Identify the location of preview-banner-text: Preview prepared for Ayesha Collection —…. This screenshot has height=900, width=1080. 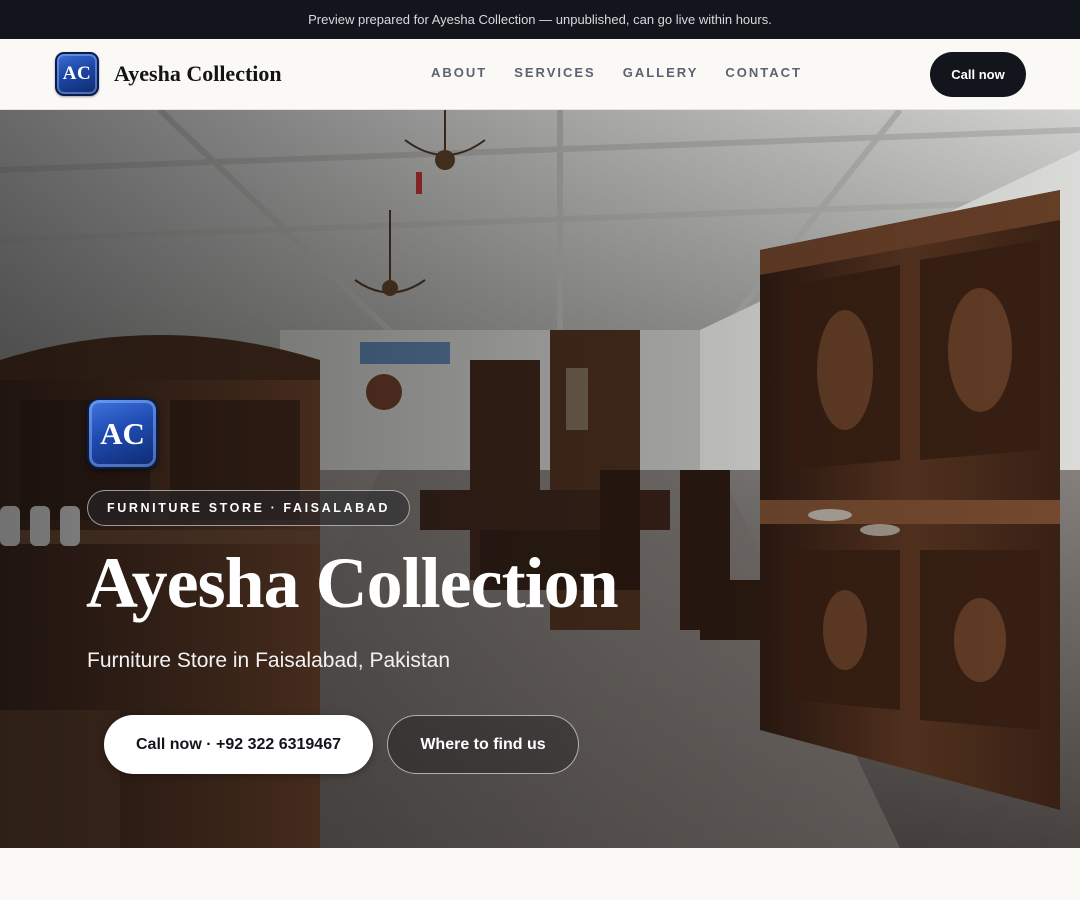
(540, 19).